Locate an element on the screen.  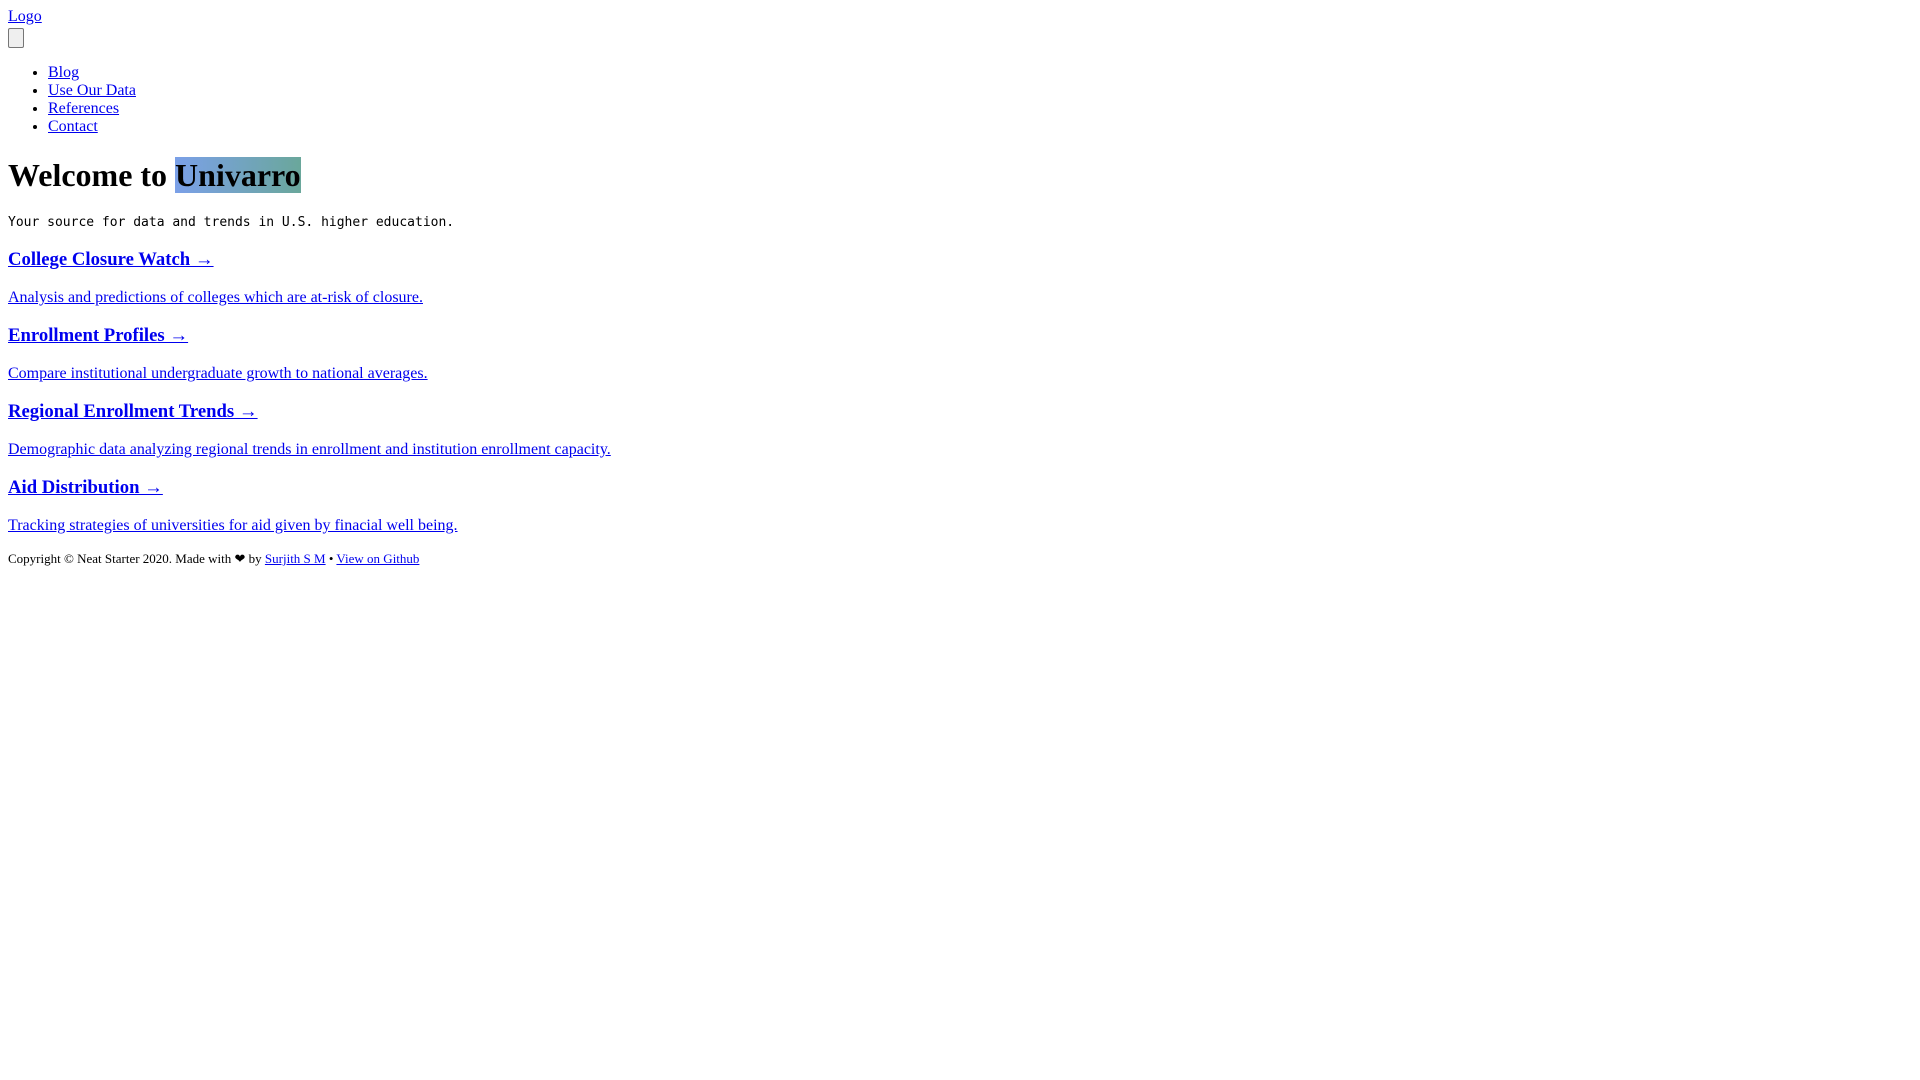
github-link: View on Github is located at coordinates (377, 558).